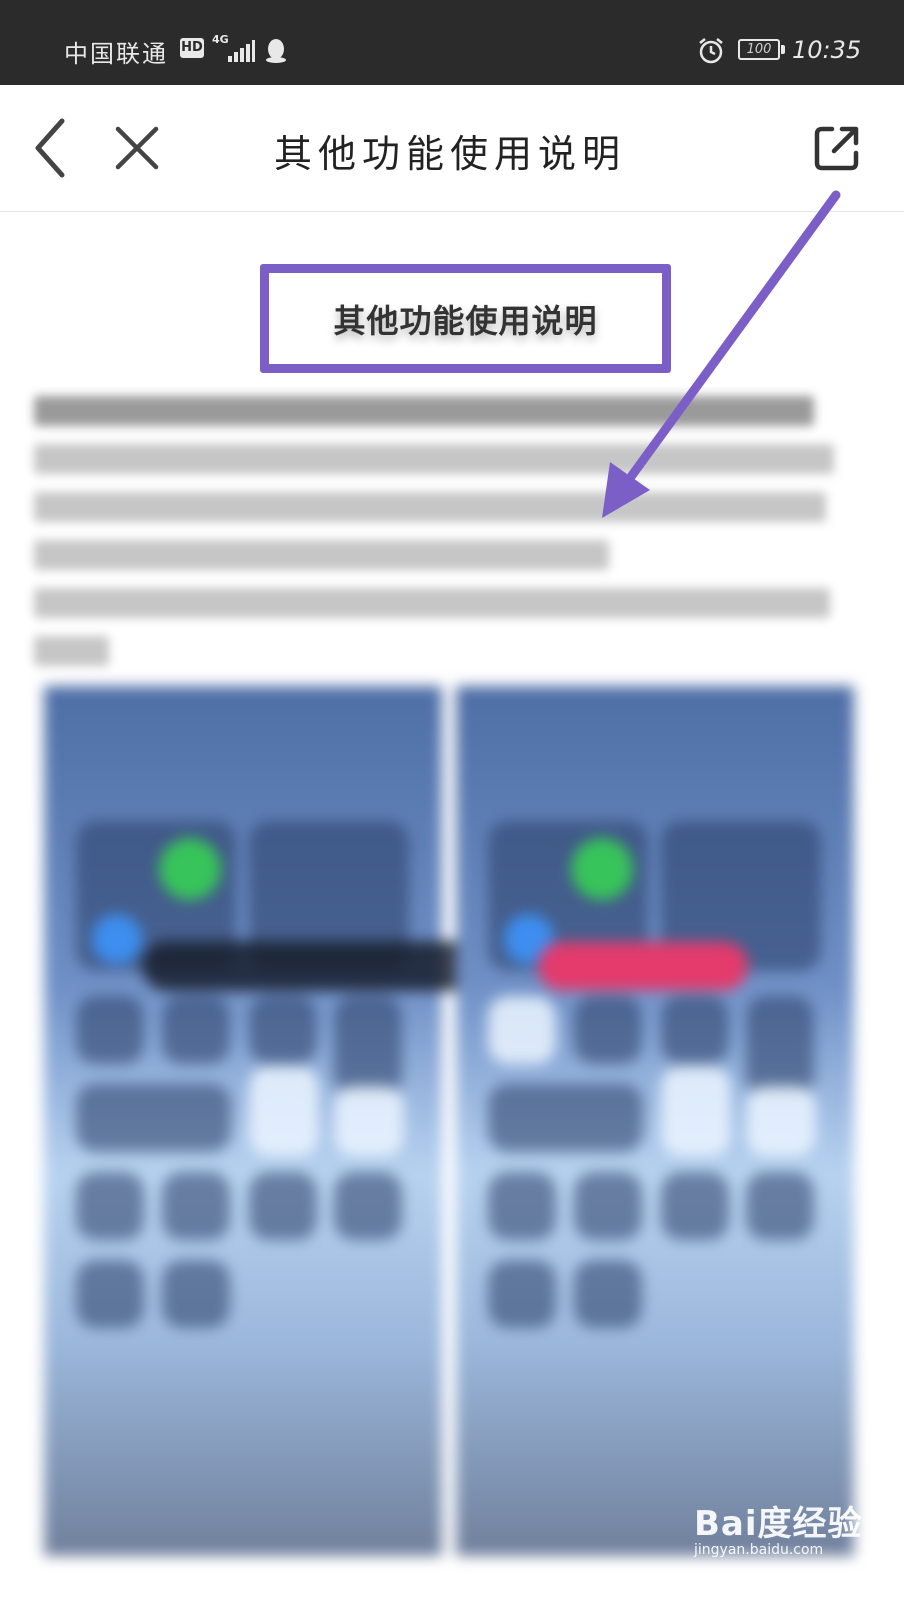 This screenshot has height=1600, width=904. What do you see at coordinates (827, 50) in the screenshot?
I see `clock-time: 10:35` at bounding box center [827, 50].